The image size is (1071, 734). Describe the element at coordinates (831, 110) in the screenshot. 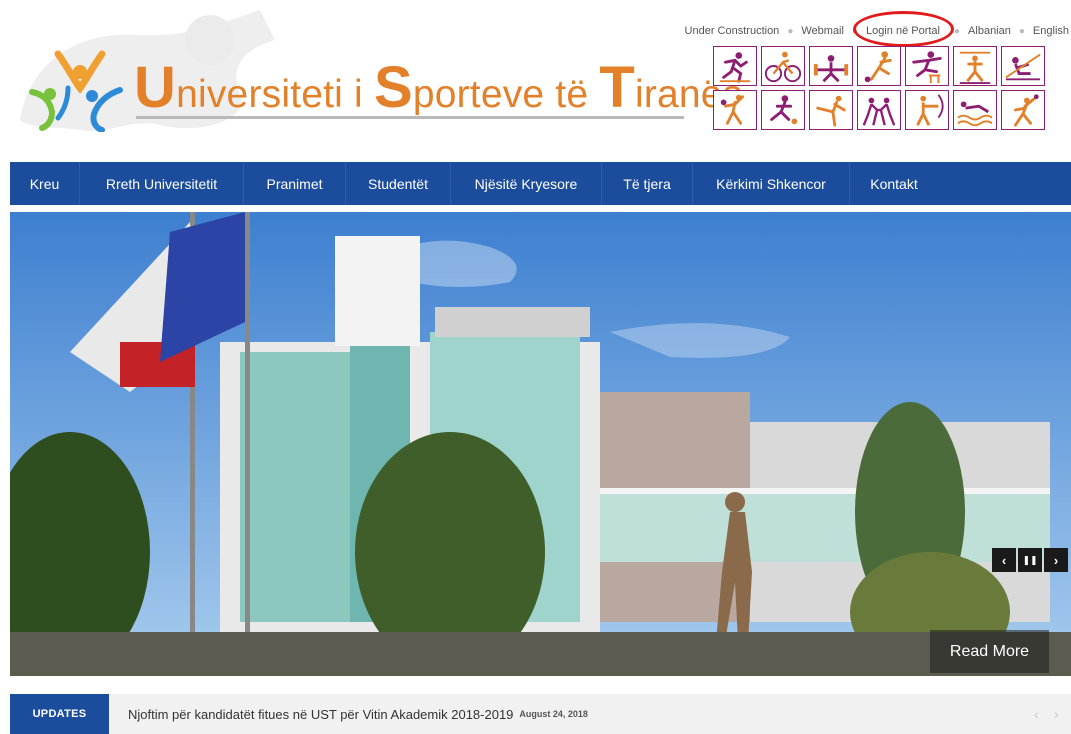

I see `ballet-icon` at that location.